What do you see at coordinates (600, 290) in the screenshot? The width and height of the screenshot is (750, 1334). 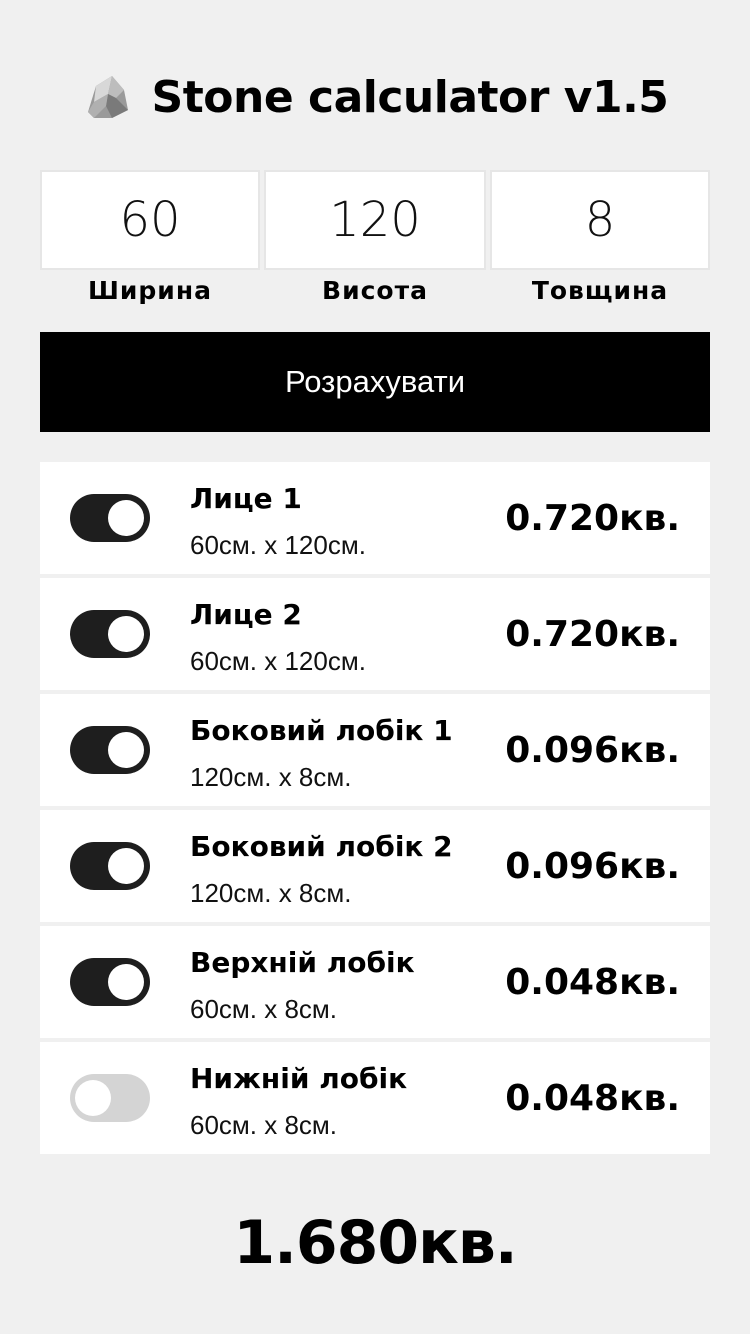 I see `thickness-label: Товщина` at bounding box center [600, 290].